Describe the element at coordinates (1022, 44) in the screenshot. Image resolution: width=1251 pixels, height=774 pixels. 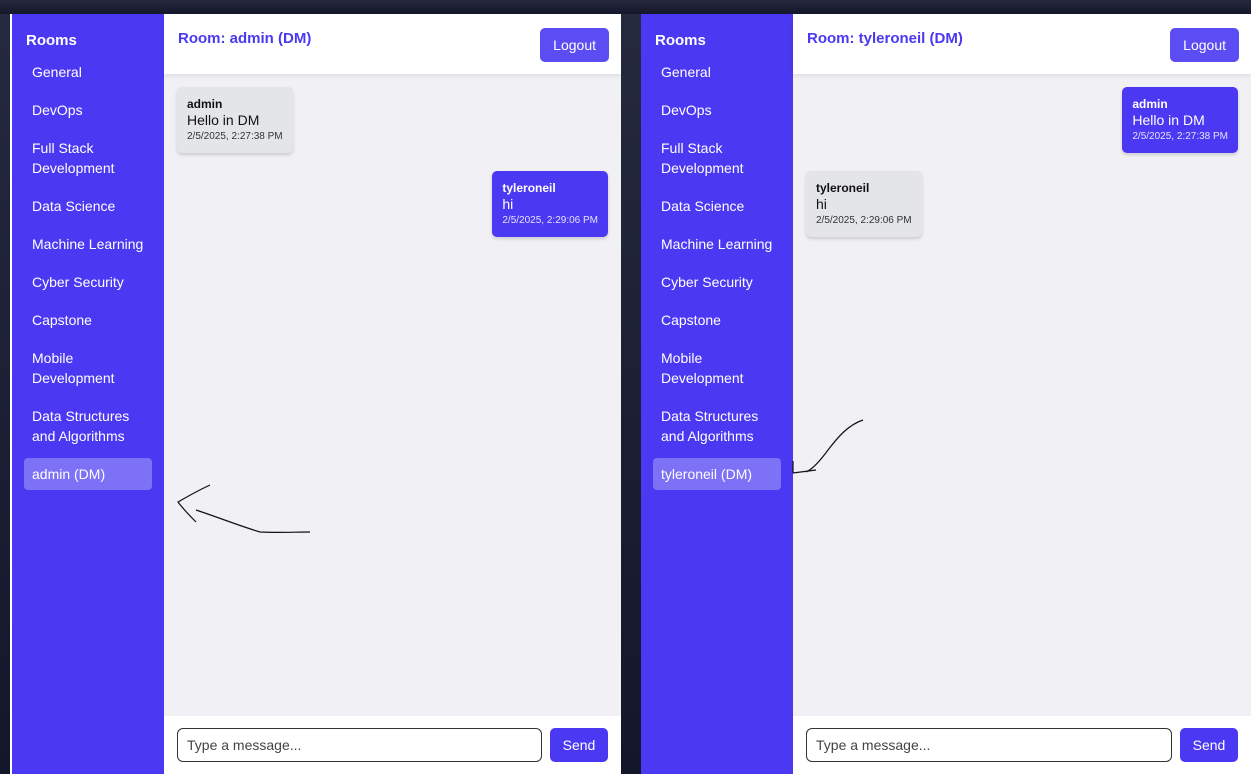
I see `chat-header: Room: tyleroneil (DM) Logout` at that location.